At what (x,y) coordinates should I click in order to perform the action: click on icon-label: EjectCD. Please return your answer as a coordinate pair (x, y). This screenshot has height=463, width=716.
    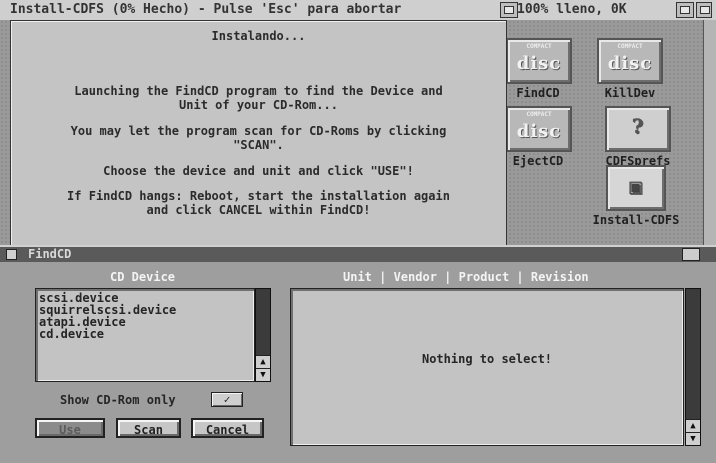
    Looking at the image, I should click on (538, 161).